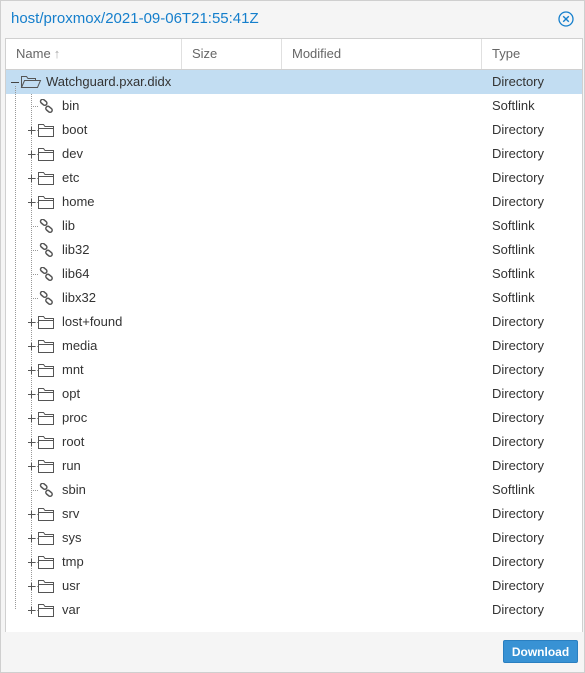 This screenshot has height=673, width=585. Describe the element at coordinates (294, 250) in the screenshot. I see `tree-row: lib32 Softlink` at that location.